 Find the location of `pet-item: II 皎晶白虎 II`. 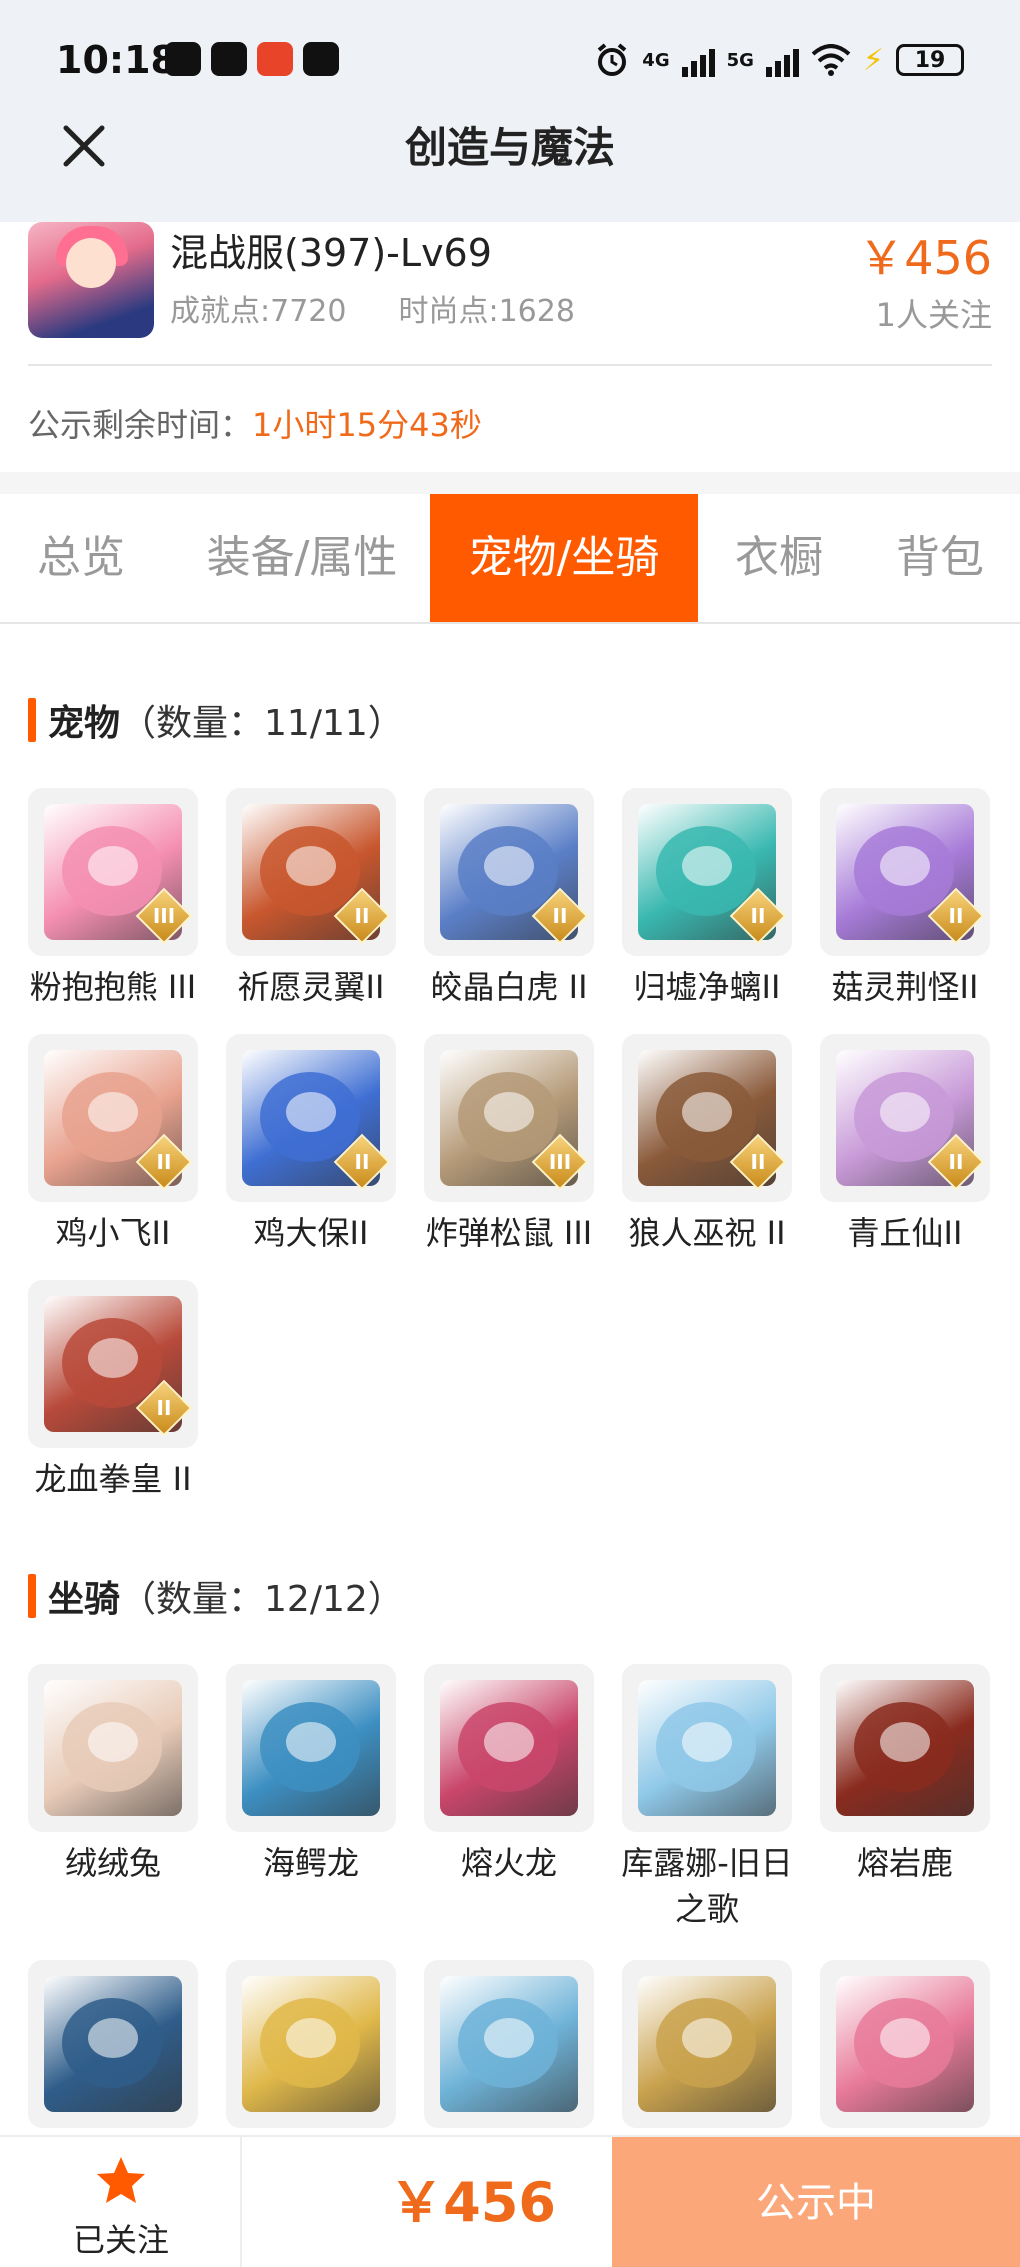

pet-item: II 皎晶白虎 II is located at coordinates (509, 899).